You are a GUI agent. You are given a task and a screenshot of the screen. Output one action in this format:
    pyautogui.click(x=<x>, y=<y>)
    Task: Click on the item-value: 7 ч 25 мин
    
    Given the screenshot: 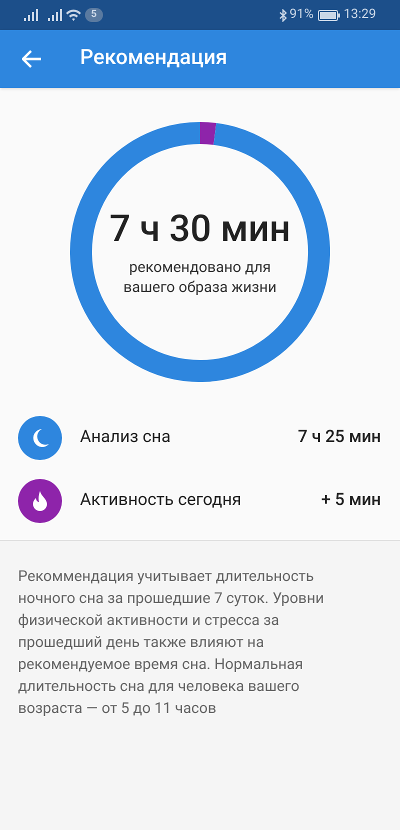 What is the action you would take?
    pyautogui.click(x=340, y=437)
    